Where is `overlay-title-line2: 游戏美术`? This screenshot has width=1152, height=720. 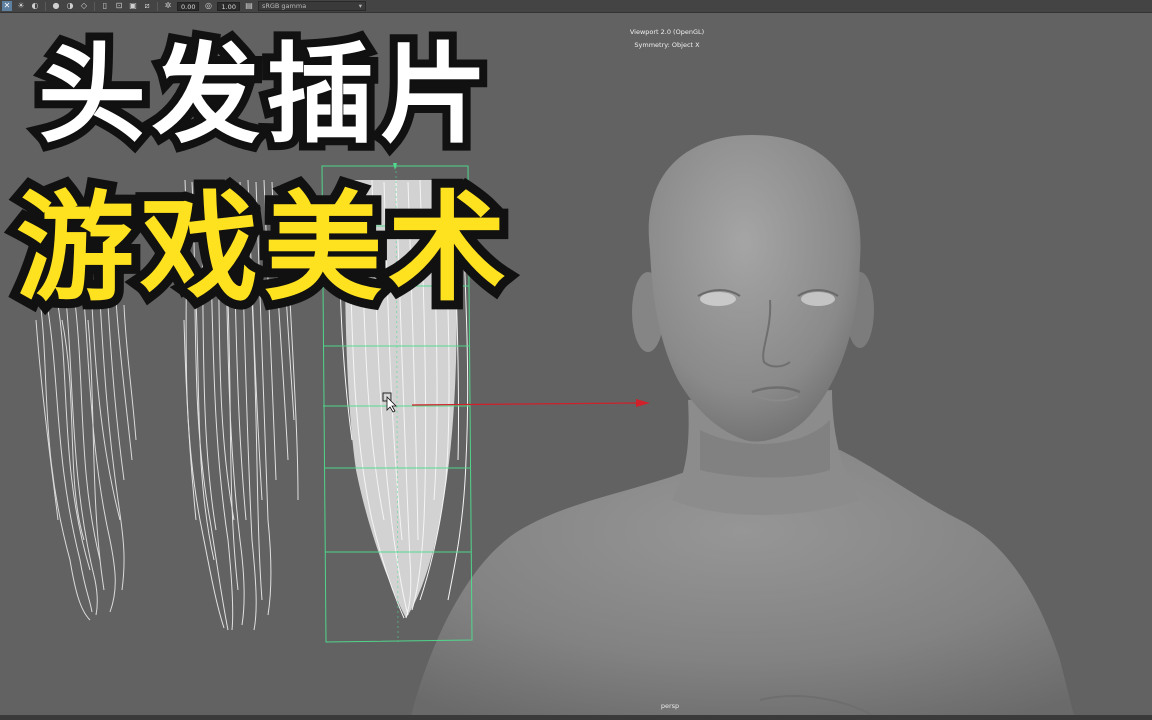
overlay-title-line2: 游戏美术 is located at coordinates (261, 248).